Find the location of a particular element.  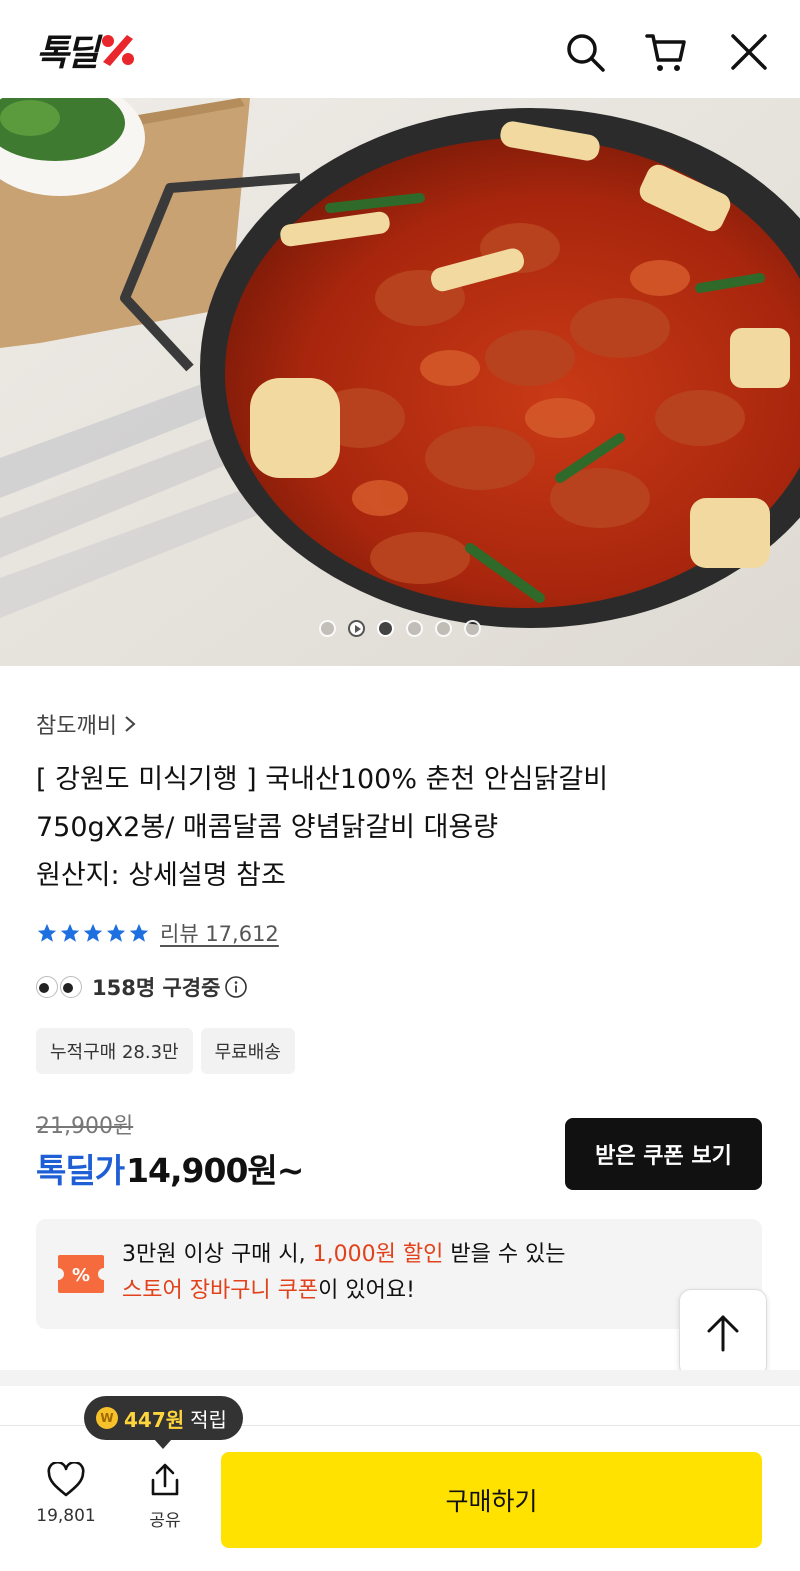

logo: 톡딜 is located at coordinates (86, 52).